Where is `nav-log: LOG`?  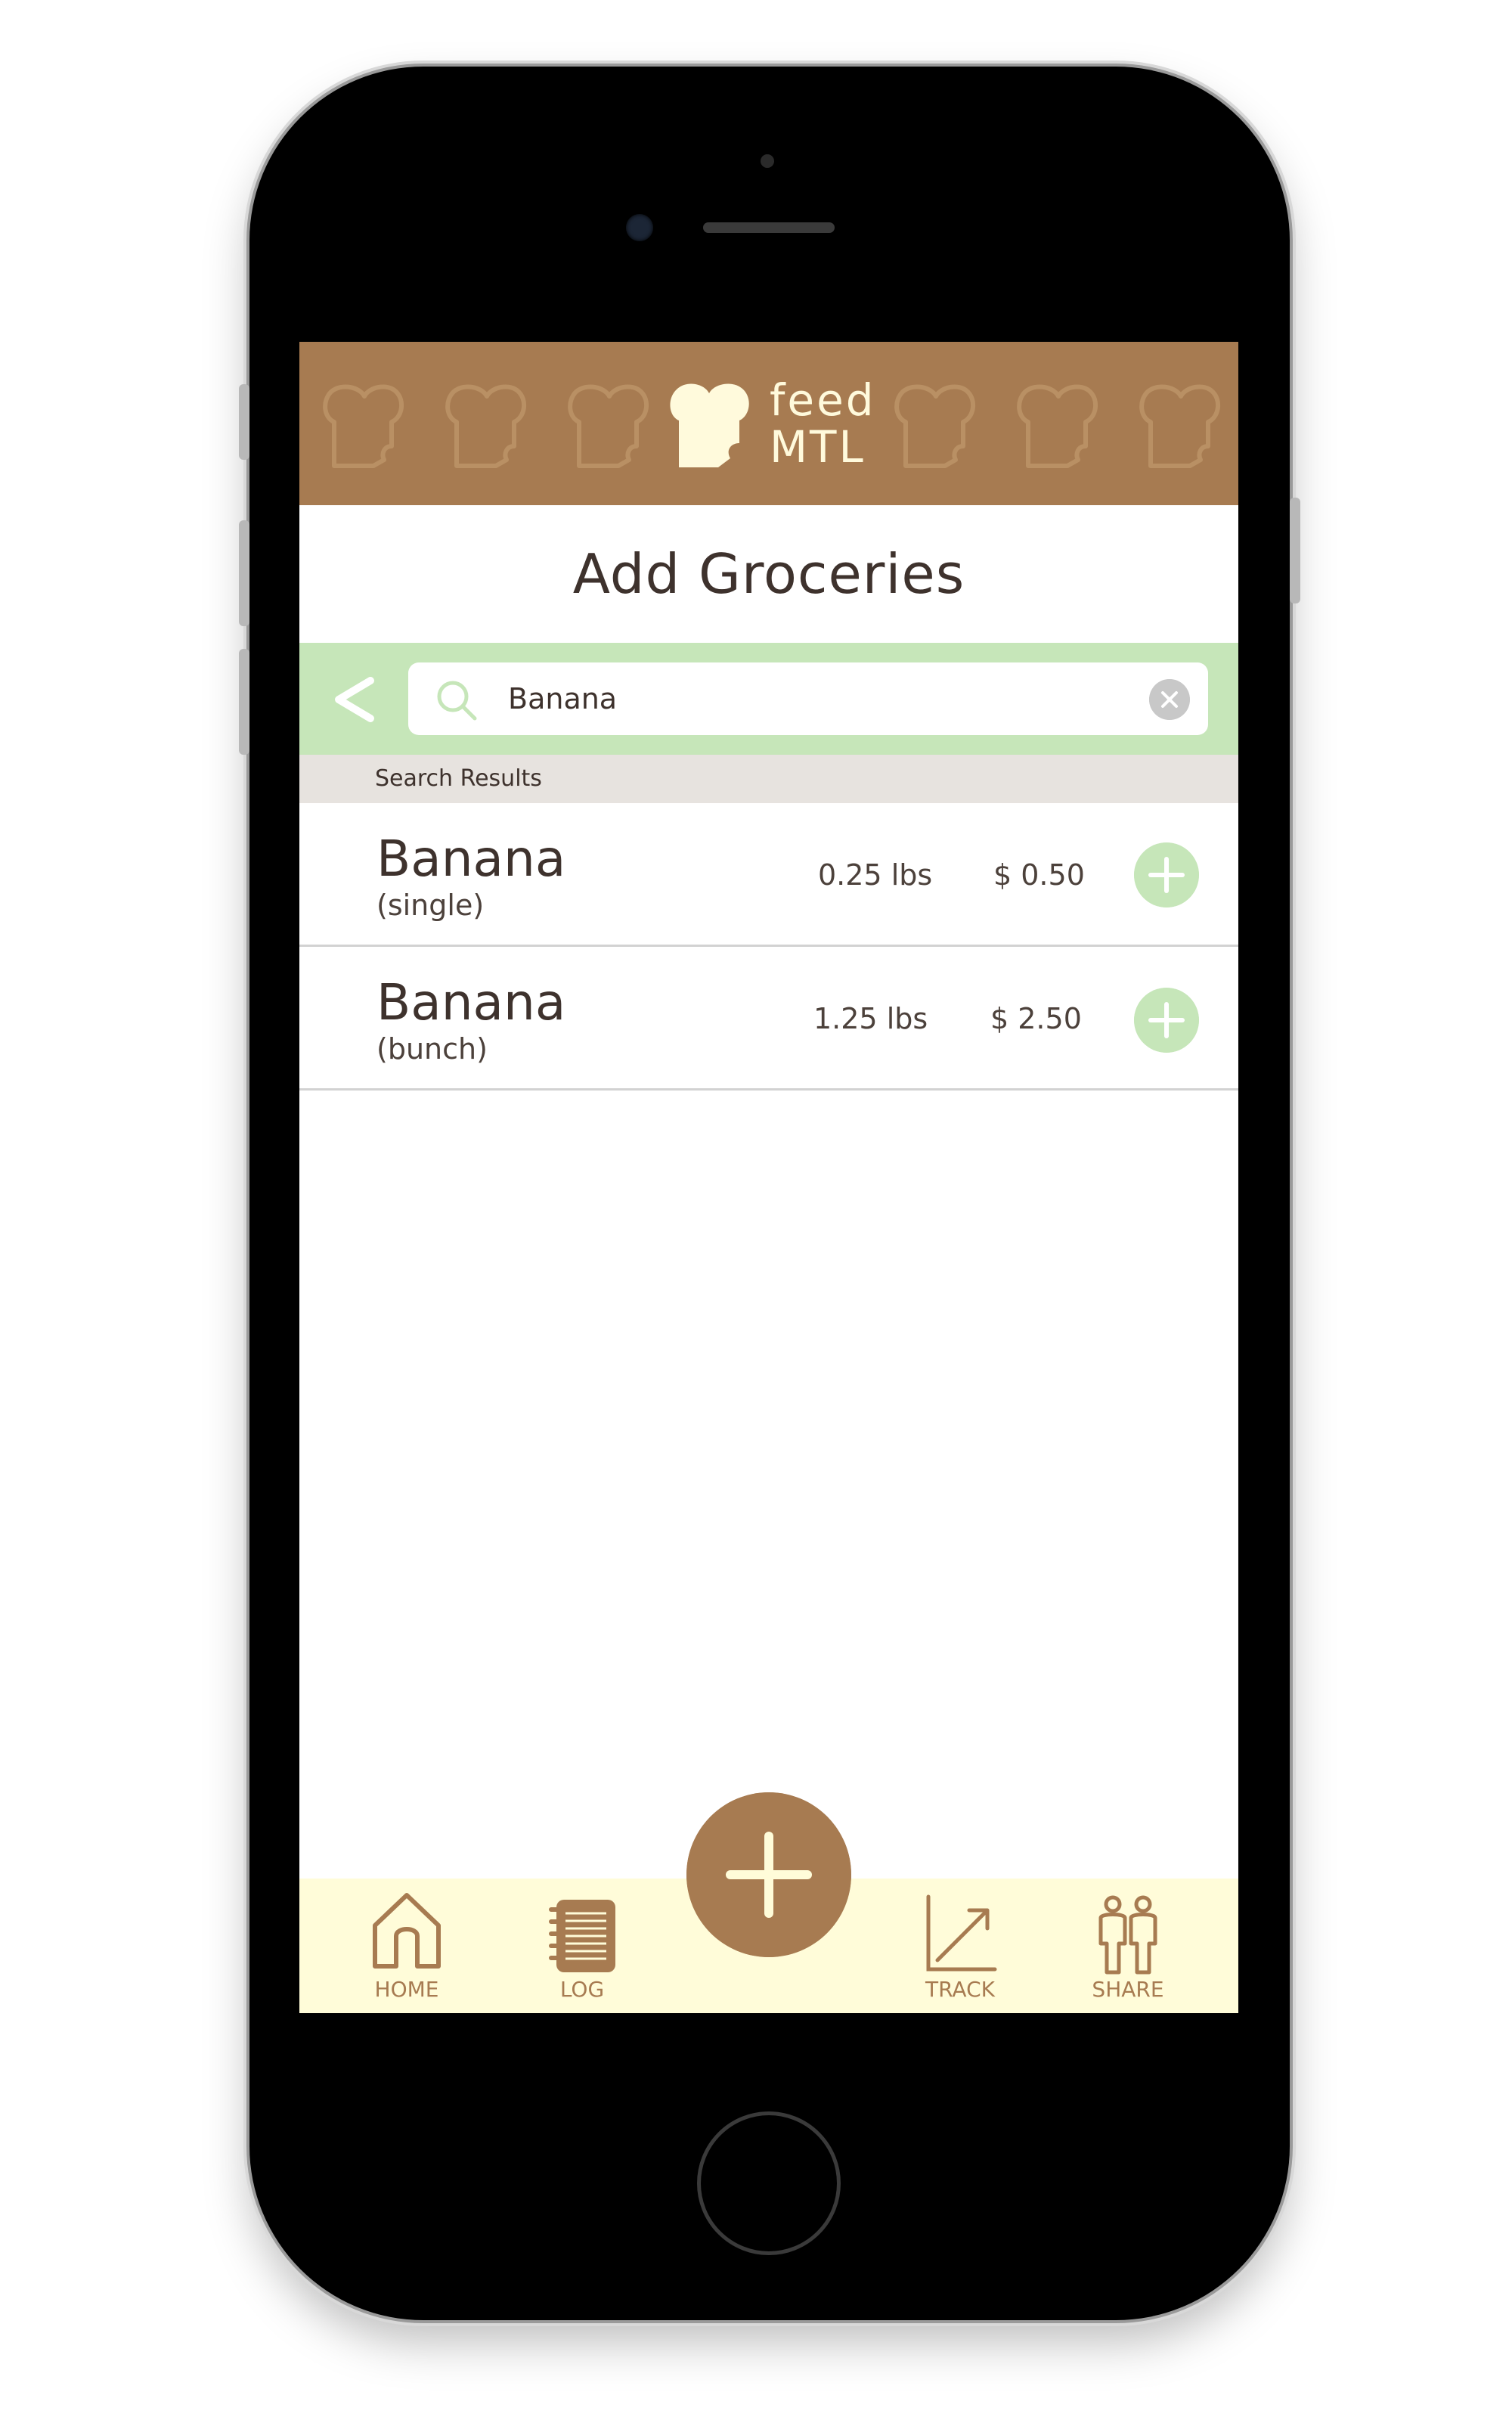 nav-log: LOG is located at coordinates (583, 1946).